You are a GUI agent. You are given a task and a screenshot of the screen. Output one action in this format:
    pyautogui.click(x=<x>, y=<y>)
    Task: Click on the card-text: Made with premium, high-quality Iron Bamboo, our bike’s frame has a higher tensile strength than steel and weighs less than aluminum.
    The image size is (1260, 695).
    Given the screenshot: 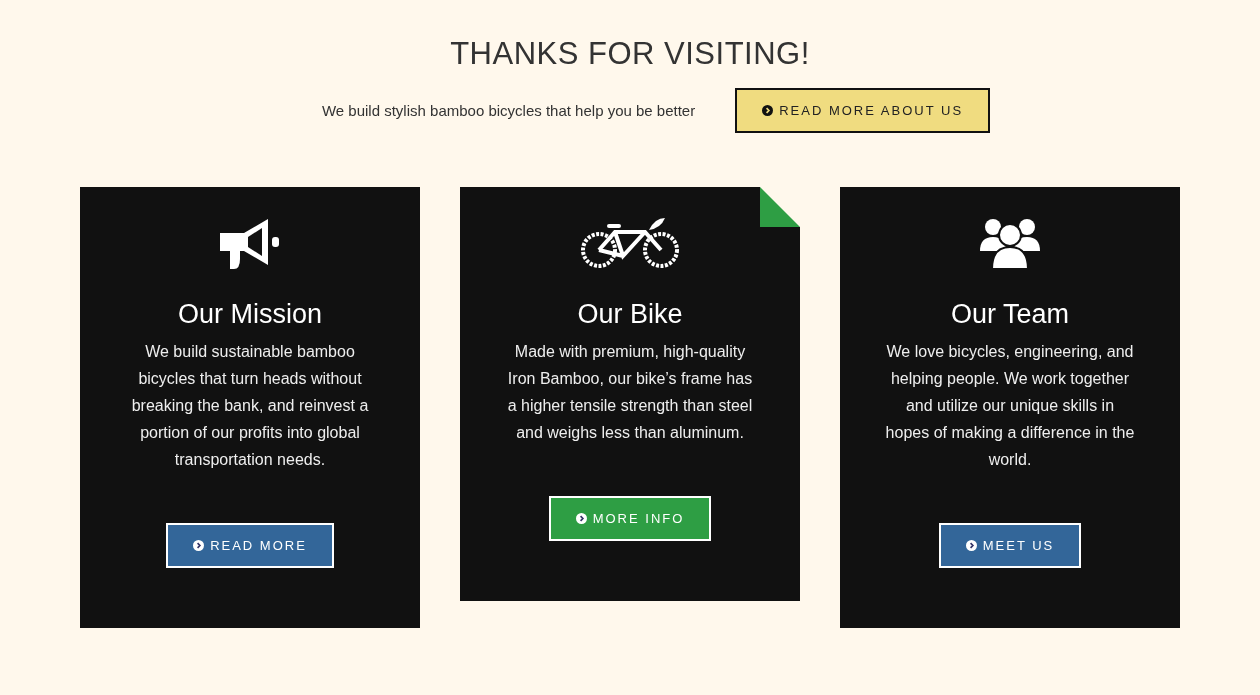 What is the action you would take?
    pyautogui.click(x=630, y=392)
    